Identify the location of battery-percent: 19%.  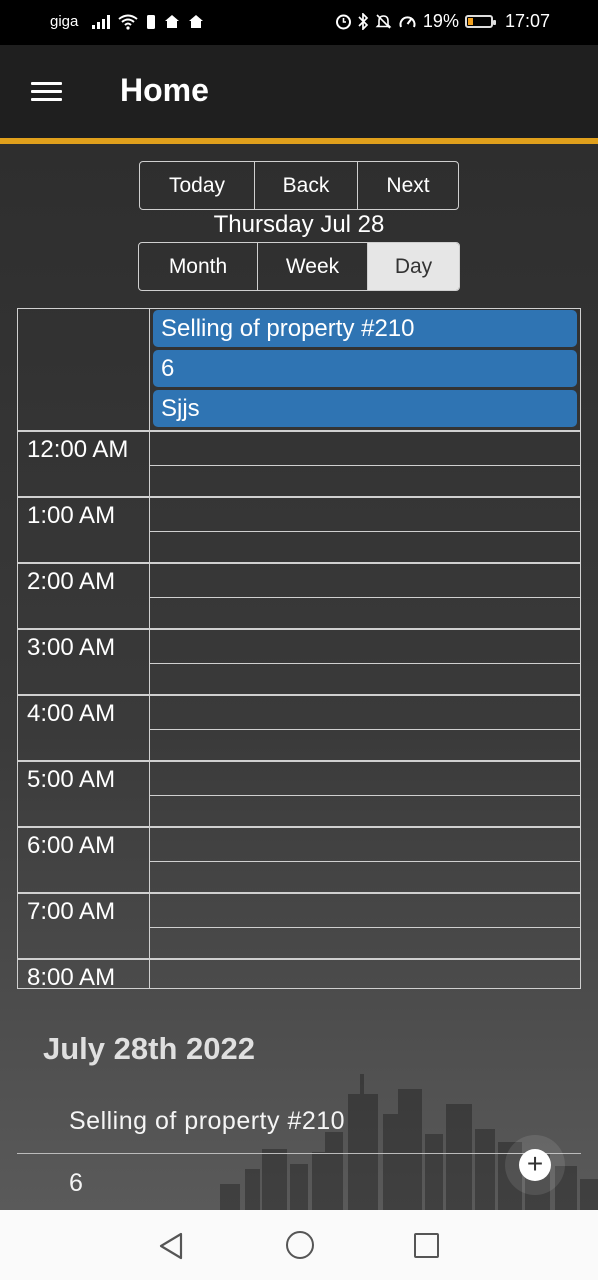
(440, 21).